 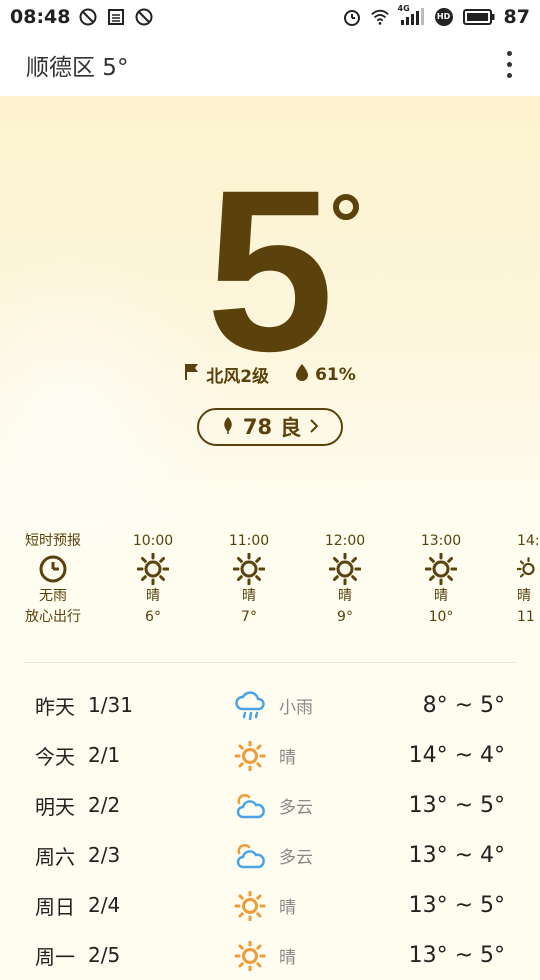 I want to click on hd-voice-icon: HD, so click(x=444, y=17).